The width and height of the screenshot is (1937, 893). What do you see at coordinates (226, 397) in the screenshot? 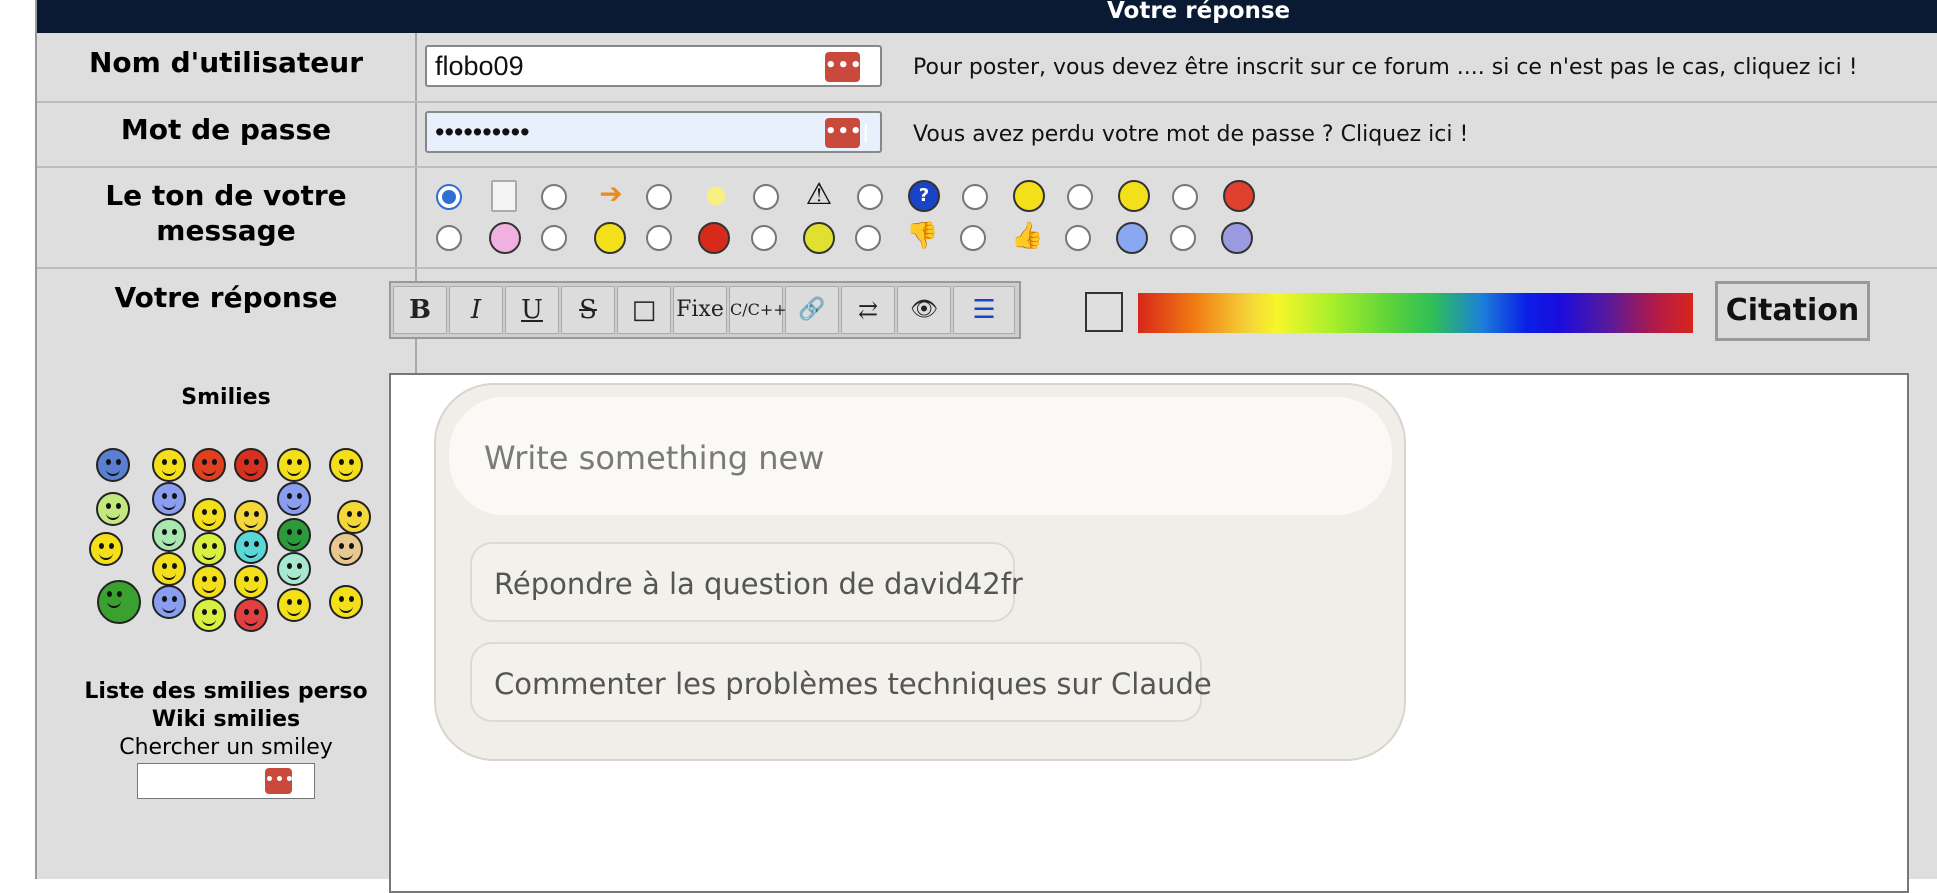
I see `smilies-title: Smilies` at bounding box center [226, 397].